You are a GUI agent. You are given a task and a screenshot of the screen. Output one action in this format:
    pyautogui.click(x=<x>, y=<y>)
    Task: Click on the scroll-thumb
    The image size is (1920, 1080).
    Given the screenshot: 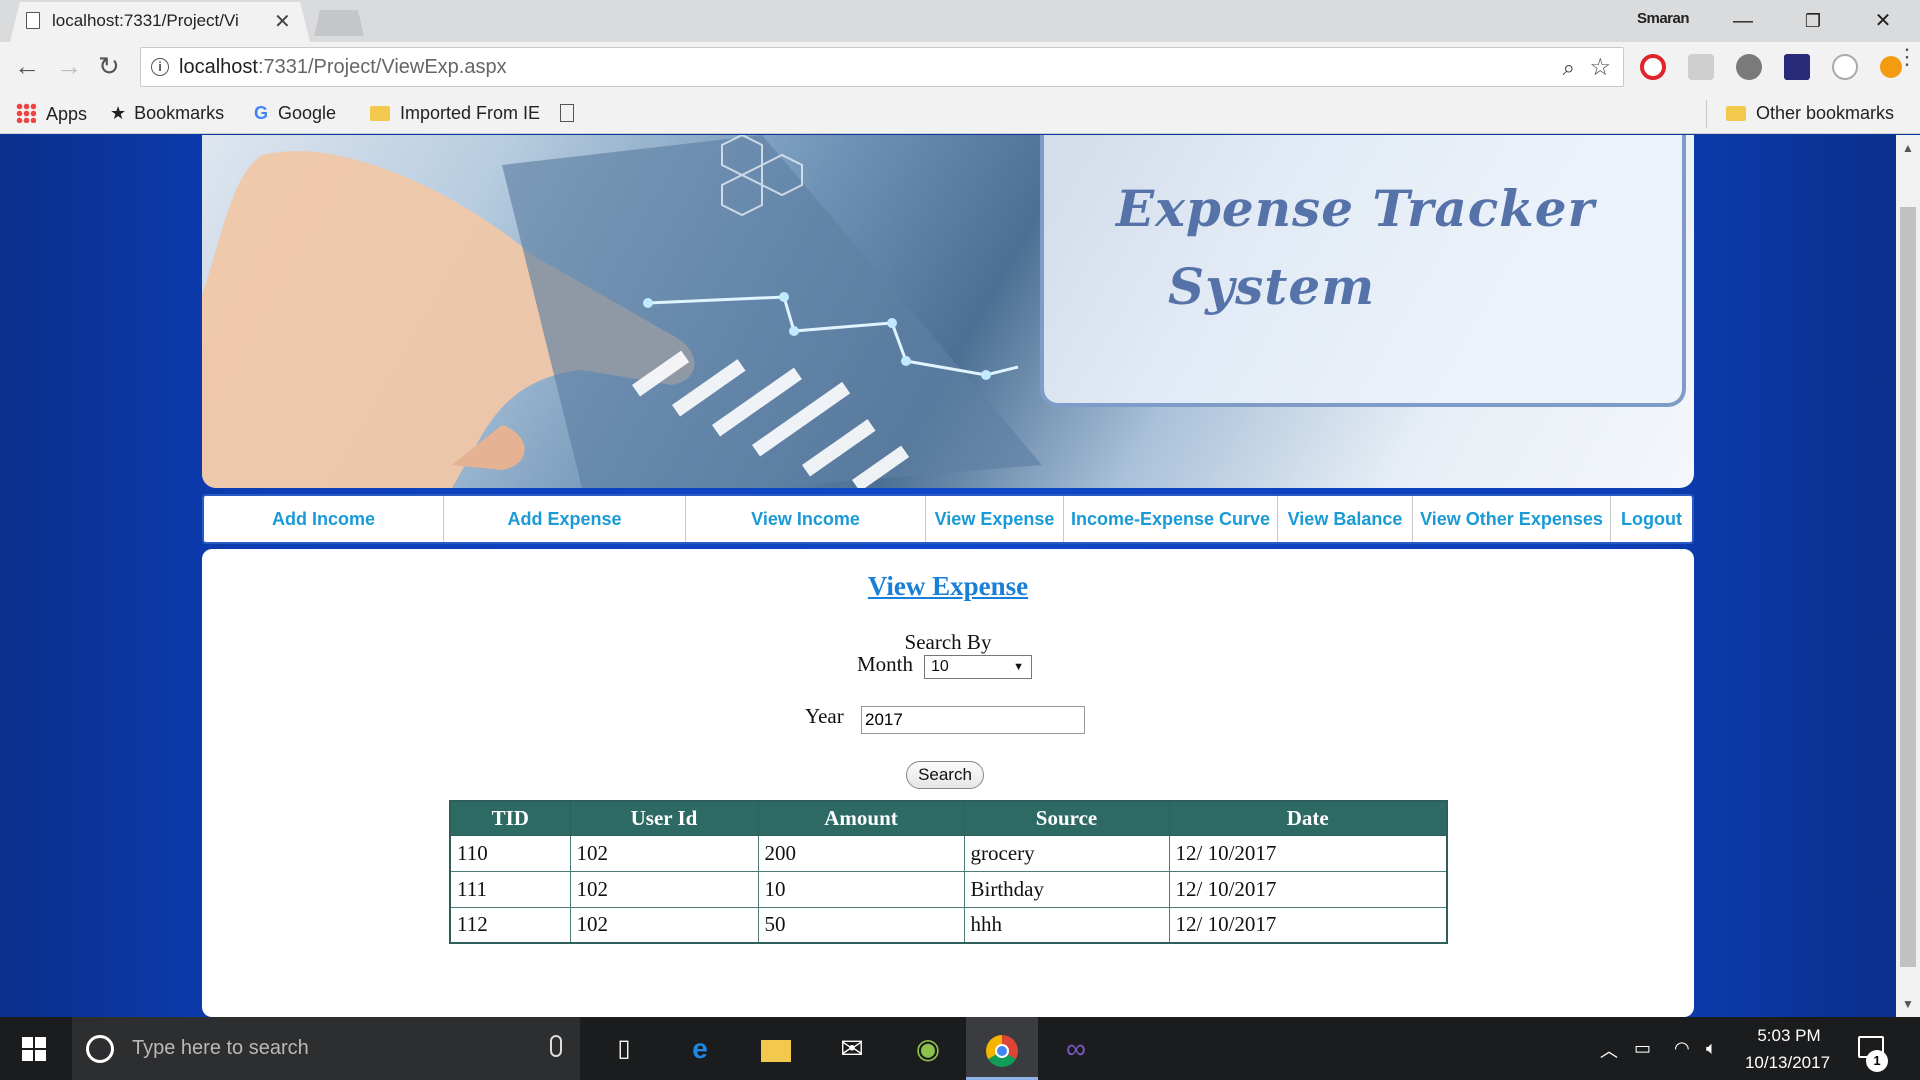 What is the action you would take?
    pyautogui.click(x=1908, y=587)
    